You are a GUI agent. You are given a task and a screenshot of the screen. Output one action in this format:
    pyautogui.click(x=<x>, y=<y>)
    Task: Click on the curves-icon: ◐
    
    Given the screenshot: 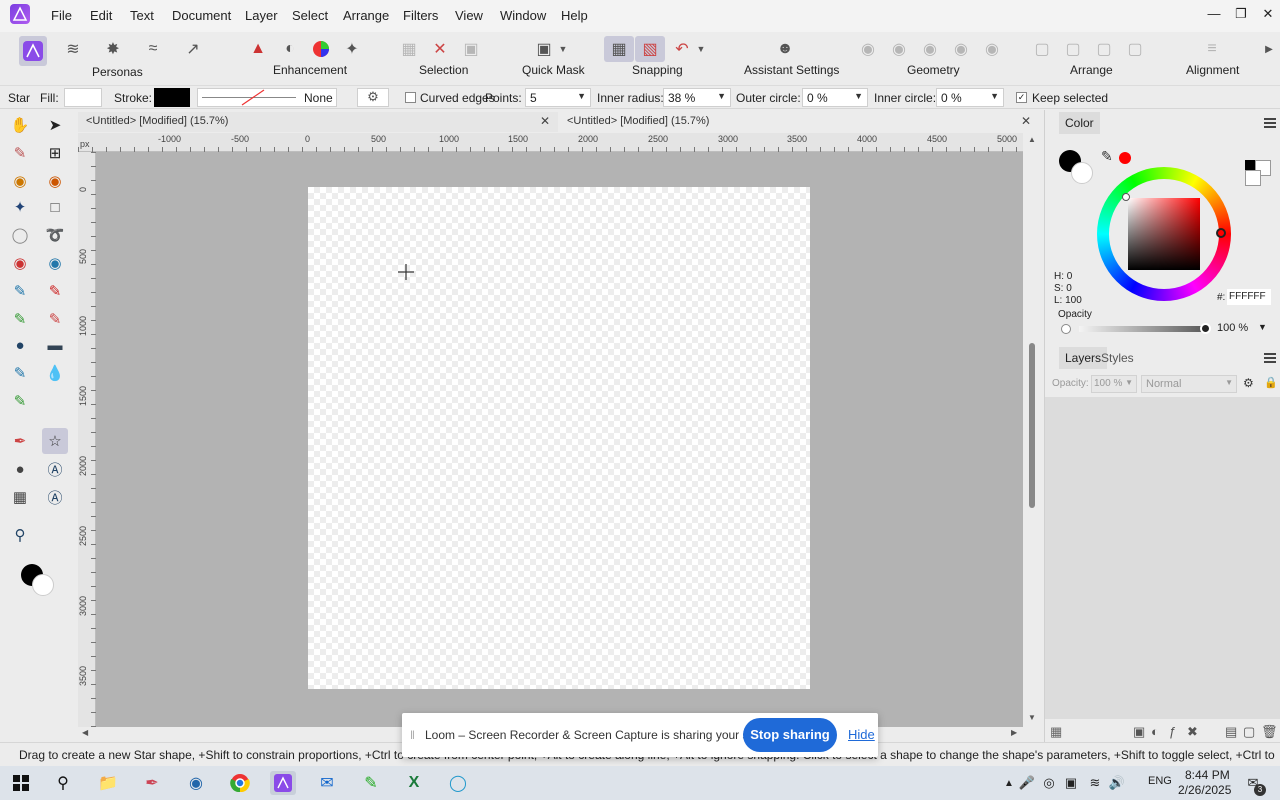 What is the action you would take?
    pyautogui.click(x=290, y=49)
    